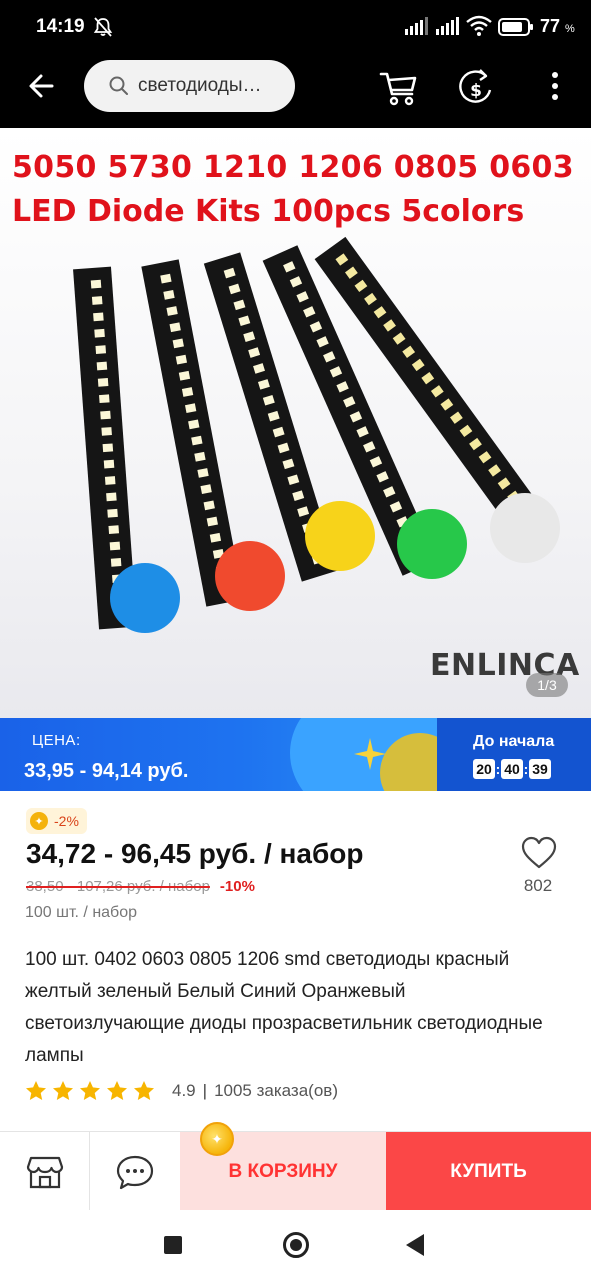 This screenshot has height=1280, width=591. I want to click on rating-stars, so click(92, 1091).